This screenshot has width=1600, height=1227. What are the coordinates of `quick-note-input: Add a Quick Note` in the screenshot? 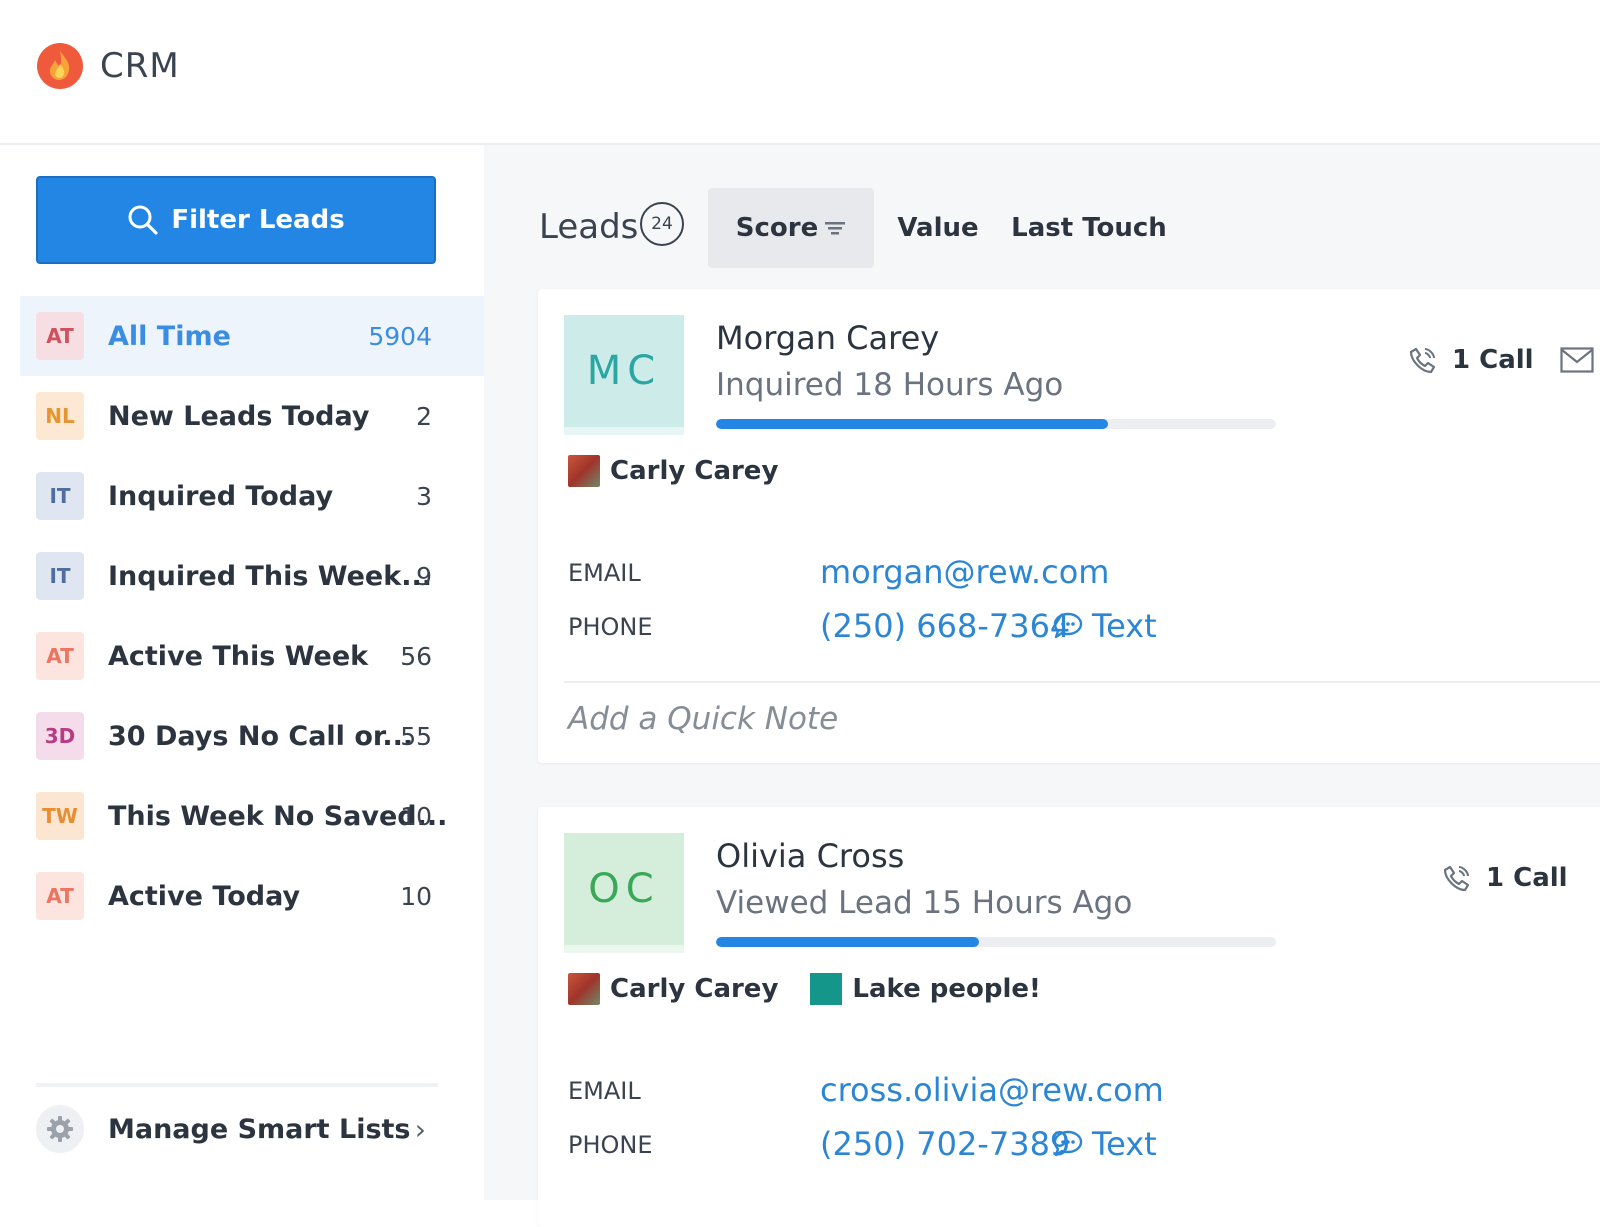 It's located at (703, 719).